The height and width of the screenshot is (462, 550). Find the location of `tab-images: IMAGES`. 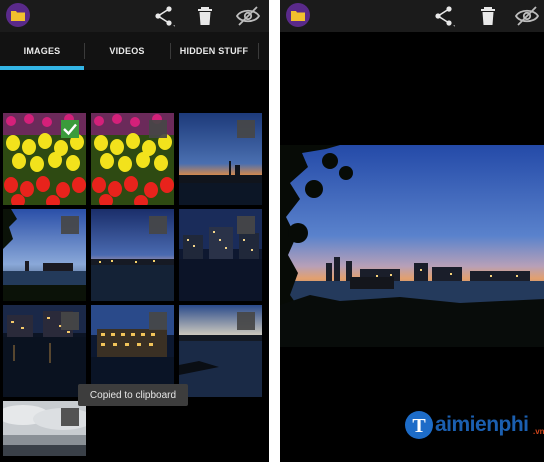

tab-images: IMAGES is located at coordinates (42, 51).